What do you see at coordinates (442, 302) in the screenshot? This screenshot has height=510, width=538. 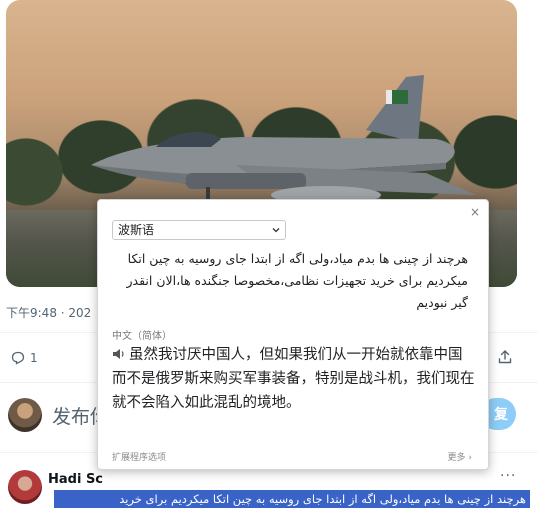 I see `source-text-line: گیر نبودیم` at bounding box center [442, 302].